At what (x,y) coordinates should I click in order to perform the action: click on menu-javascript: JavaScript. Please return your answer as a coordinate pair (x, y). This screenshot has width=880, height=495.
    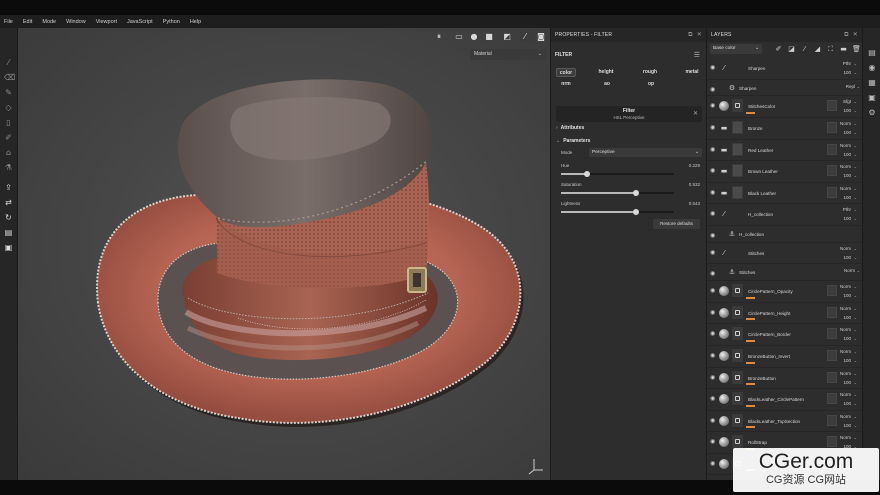
    Looking at the image, I should click on (140, 22).